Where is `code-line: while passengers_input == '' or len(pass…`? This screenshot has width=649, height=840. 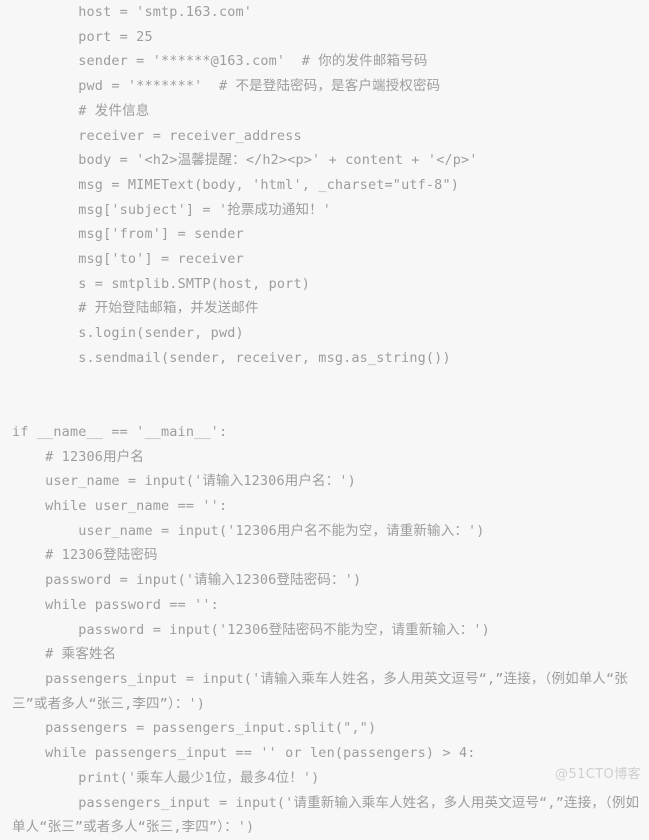 code-line: while passengers_input == '' or len(pass… is located at coordinates (244, 753).